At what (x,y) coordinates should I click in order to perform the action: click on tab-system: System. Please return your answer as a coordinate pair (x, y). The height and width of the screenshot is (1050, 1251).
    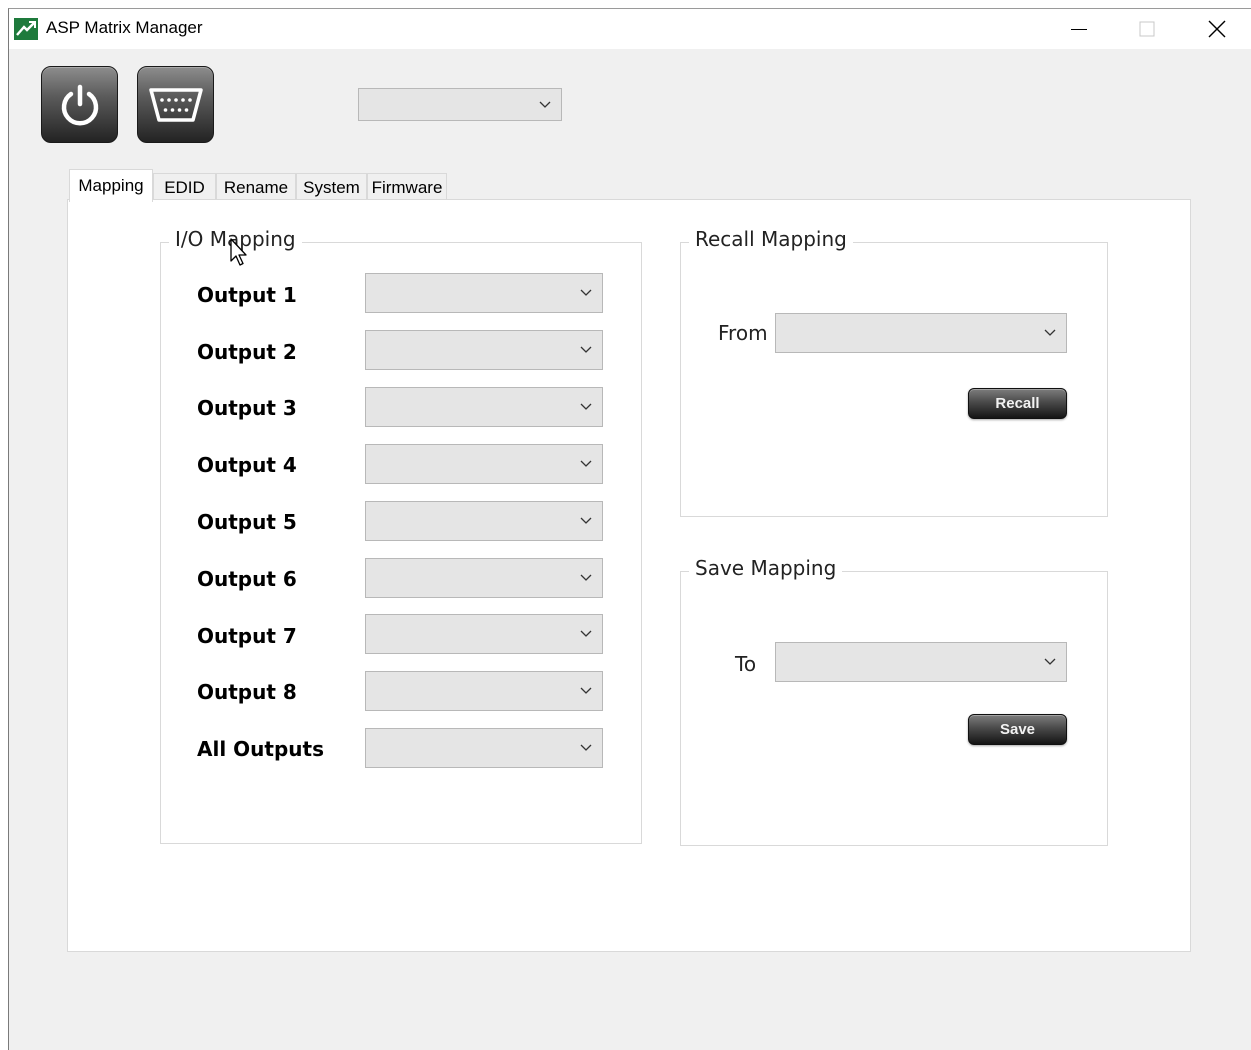
    Looking at the image, I should click on (331, 187).